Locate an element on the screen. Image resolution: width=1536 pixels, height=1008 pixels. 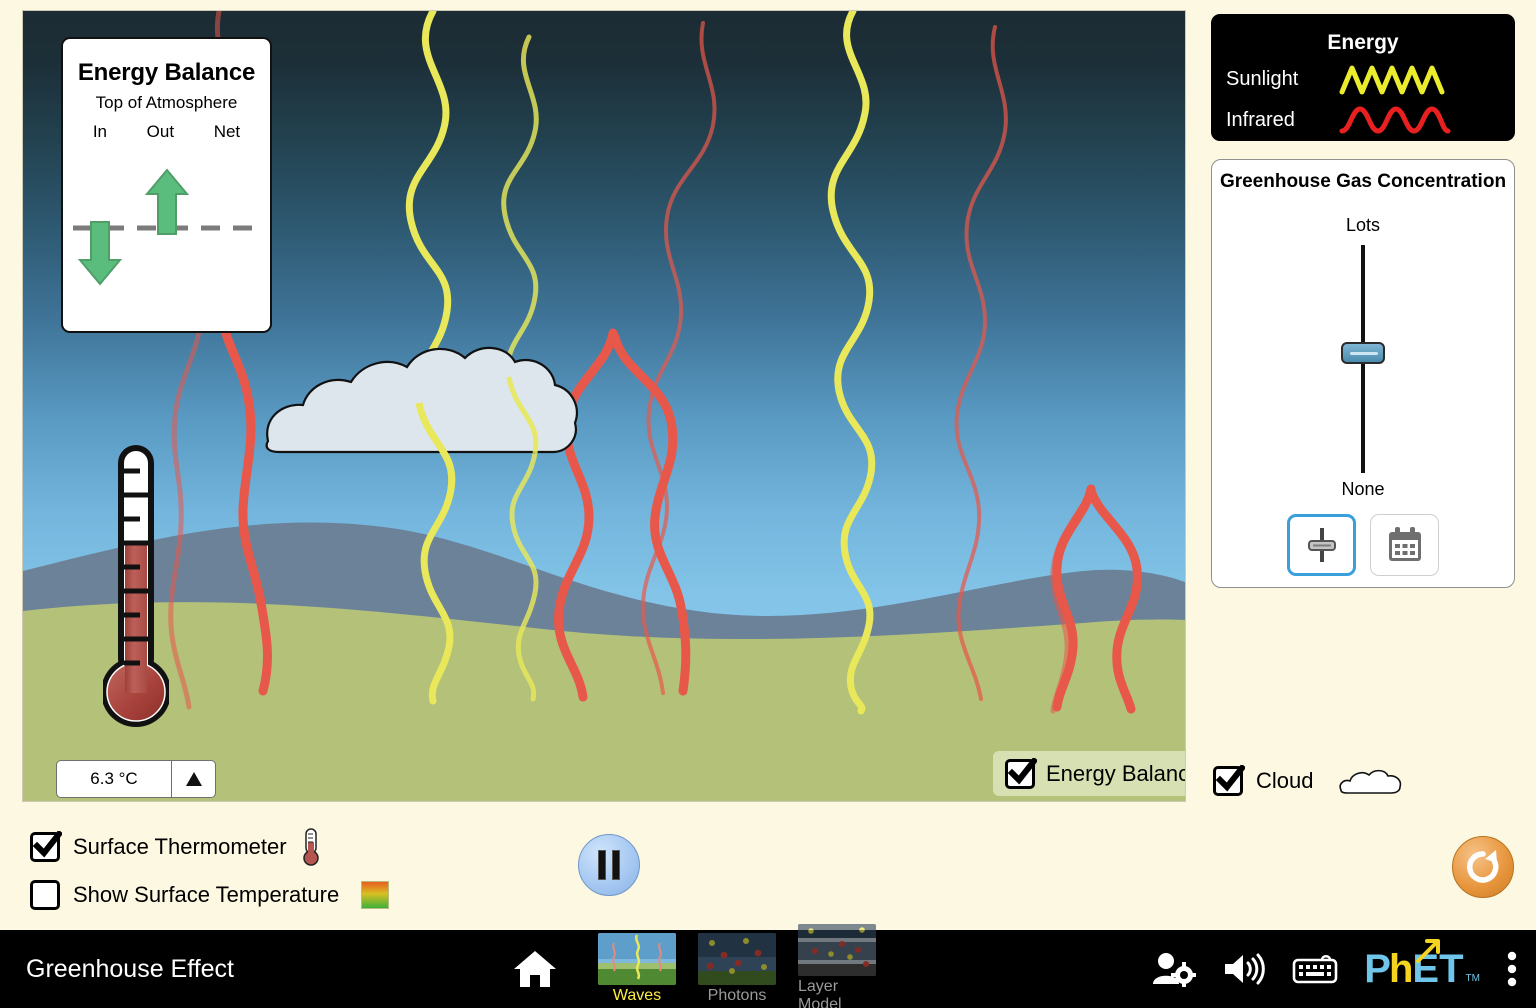
phet-arrow-icon is located at coordinates (1428, 951).